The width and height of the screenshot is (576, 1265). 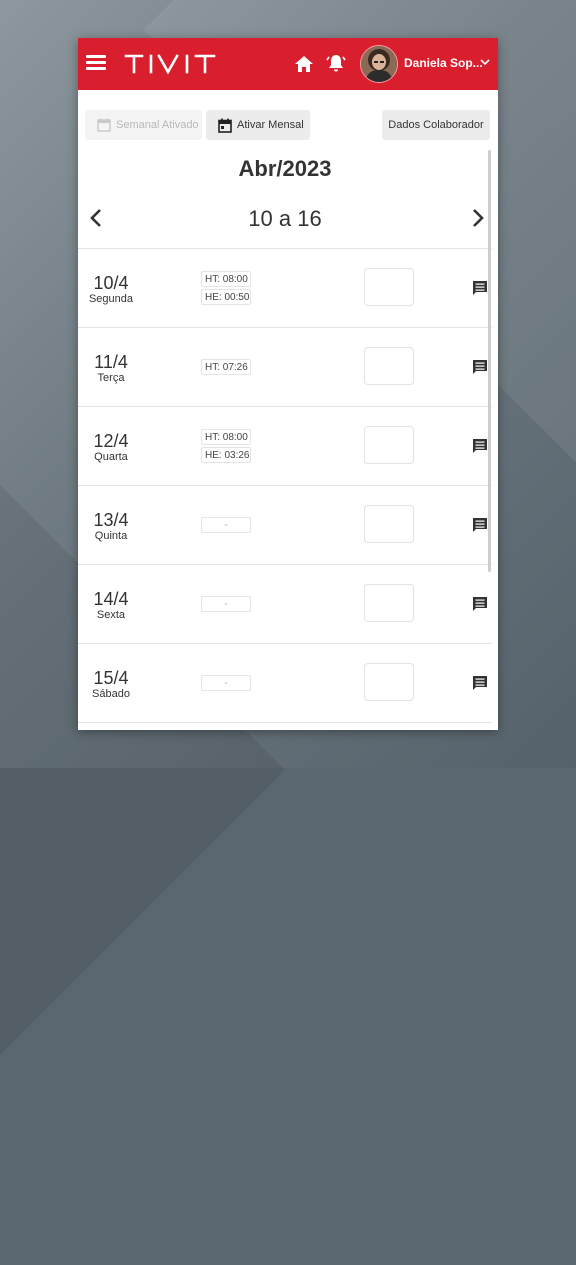 I want to click on month-title: Abr/2023, so click(x=285, y=168).